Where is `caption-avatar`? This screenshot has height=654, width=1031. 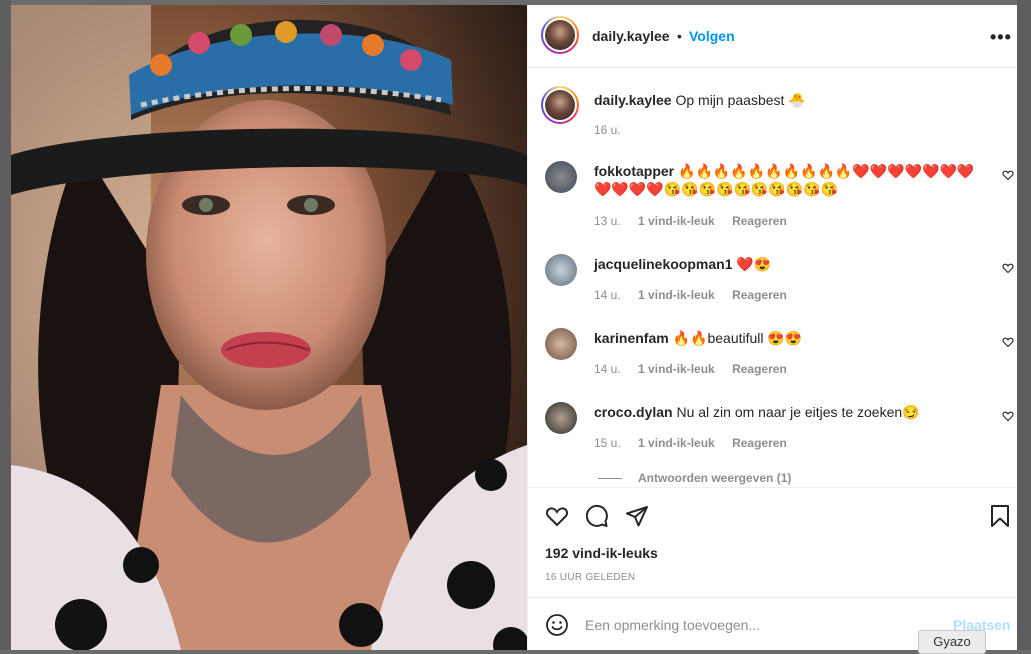
caption-avatar is located at coordinates (560, 105).